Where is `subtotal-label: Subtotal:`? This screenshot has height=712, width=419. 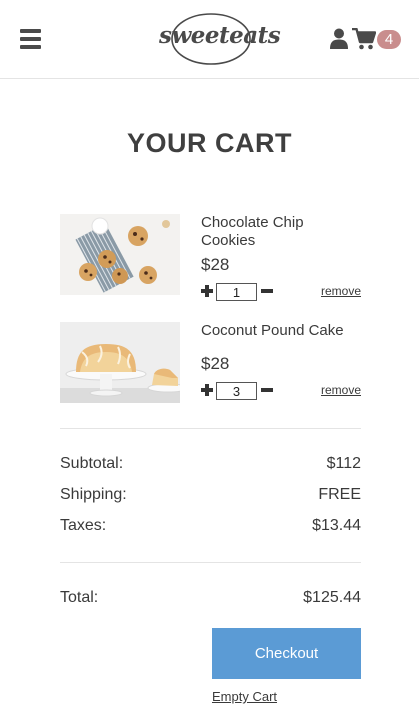
subtotal-label: Subtotal: is located at coordinates (92, 463).